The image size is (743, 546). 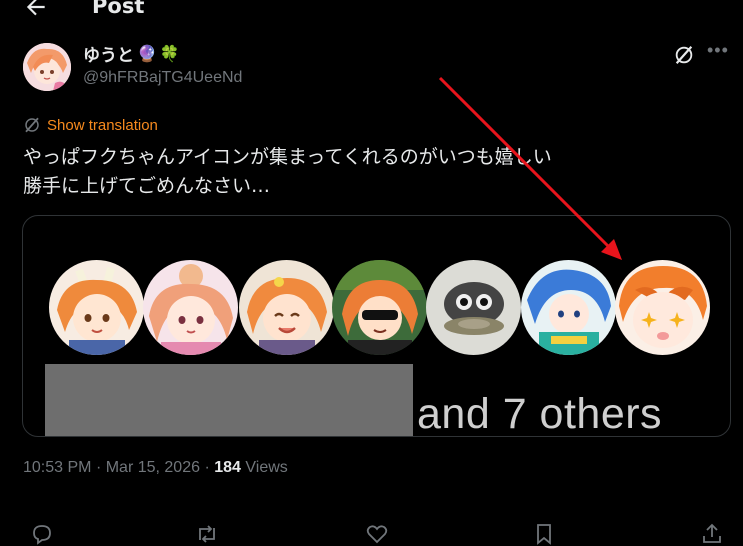 What do you see at coordinates (229, 400) in the screenshot?
I see `redaction-box` at bounding box center [229, 400].